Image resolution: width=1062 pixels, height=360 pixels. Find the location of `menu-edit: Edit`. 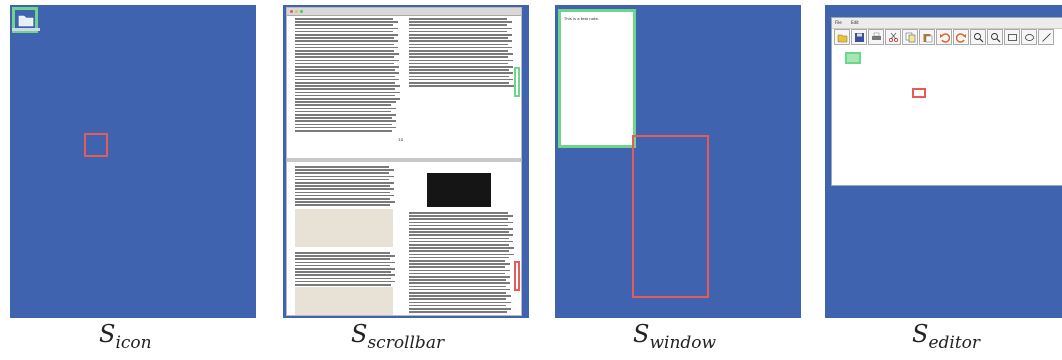

menu-edit: Edit is located at coordinates (855, 22).